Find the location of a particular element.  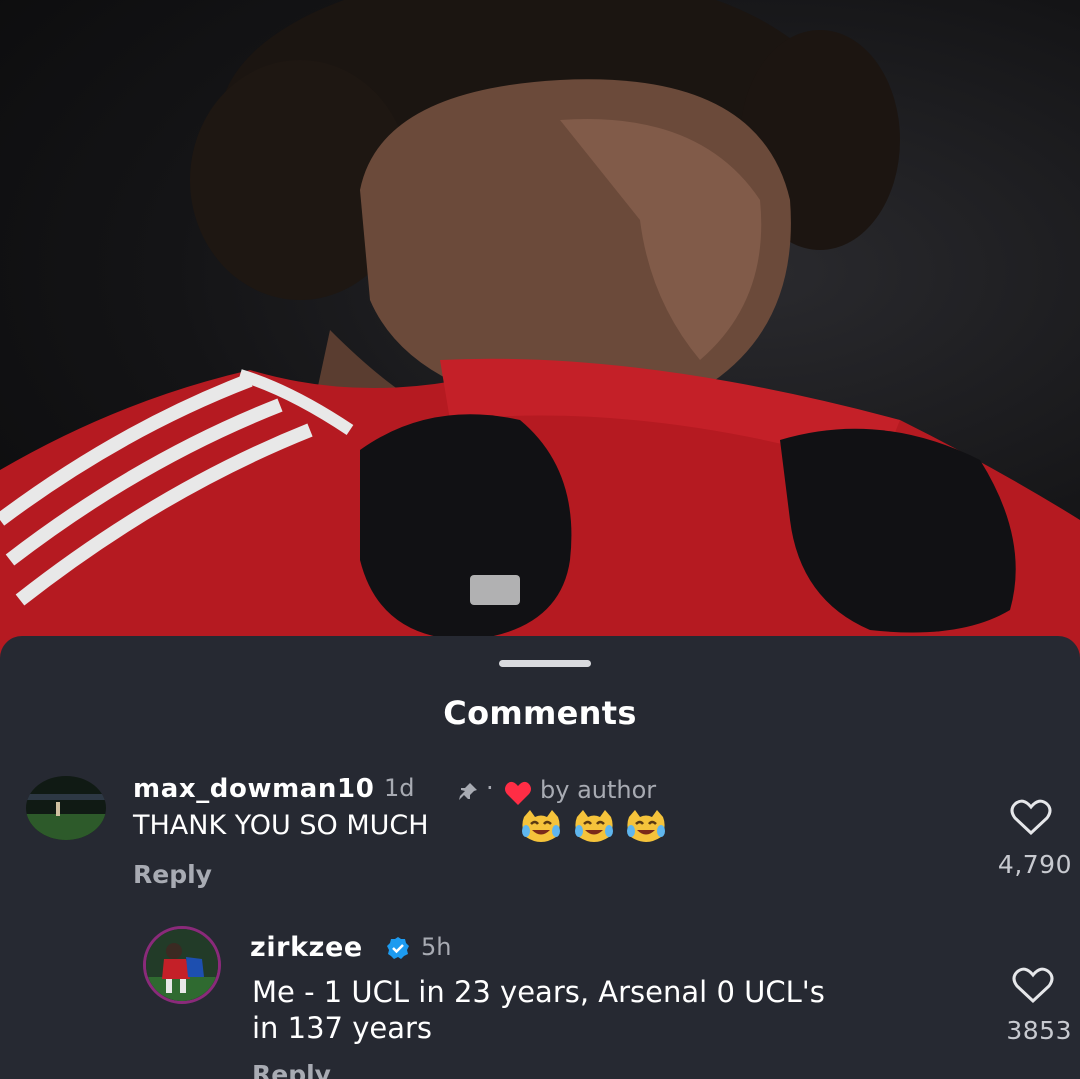

comment-text-line-1: Me - 1 UCL in 23 years, Arsenal 0 UCL's is located at coordinates (538, 992).